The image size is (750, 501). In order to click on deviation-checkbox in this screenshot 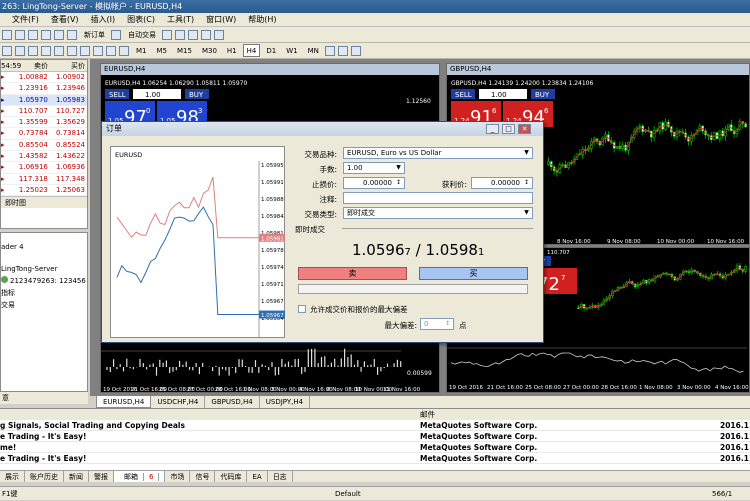, I will do `click(302, 309)`.